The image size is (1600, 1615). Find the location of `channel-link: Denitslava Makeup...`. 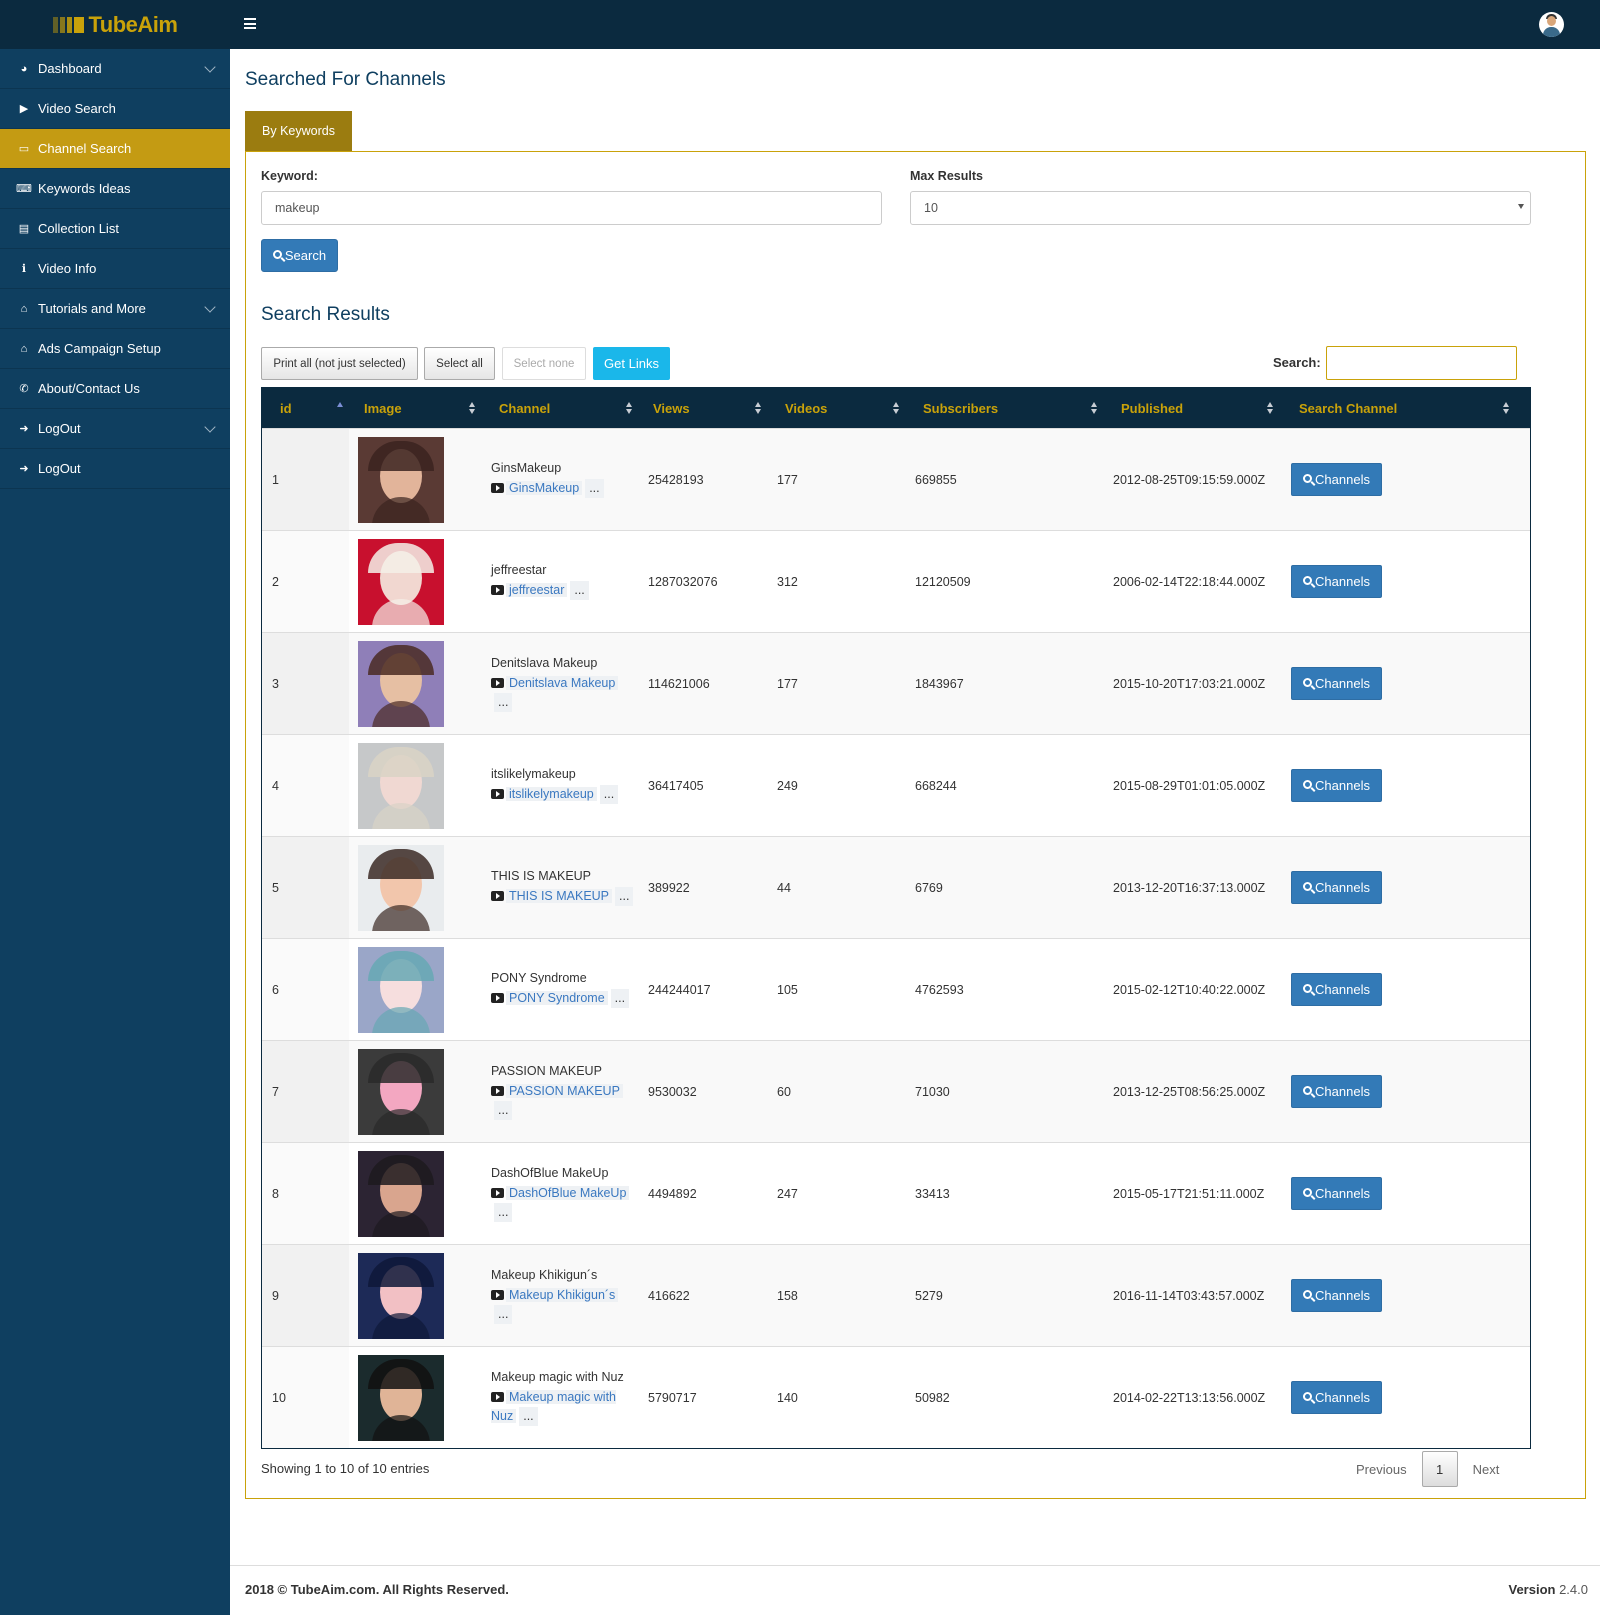

channel-link: Denitslava Makeup... is located at coordinates (564, 693).